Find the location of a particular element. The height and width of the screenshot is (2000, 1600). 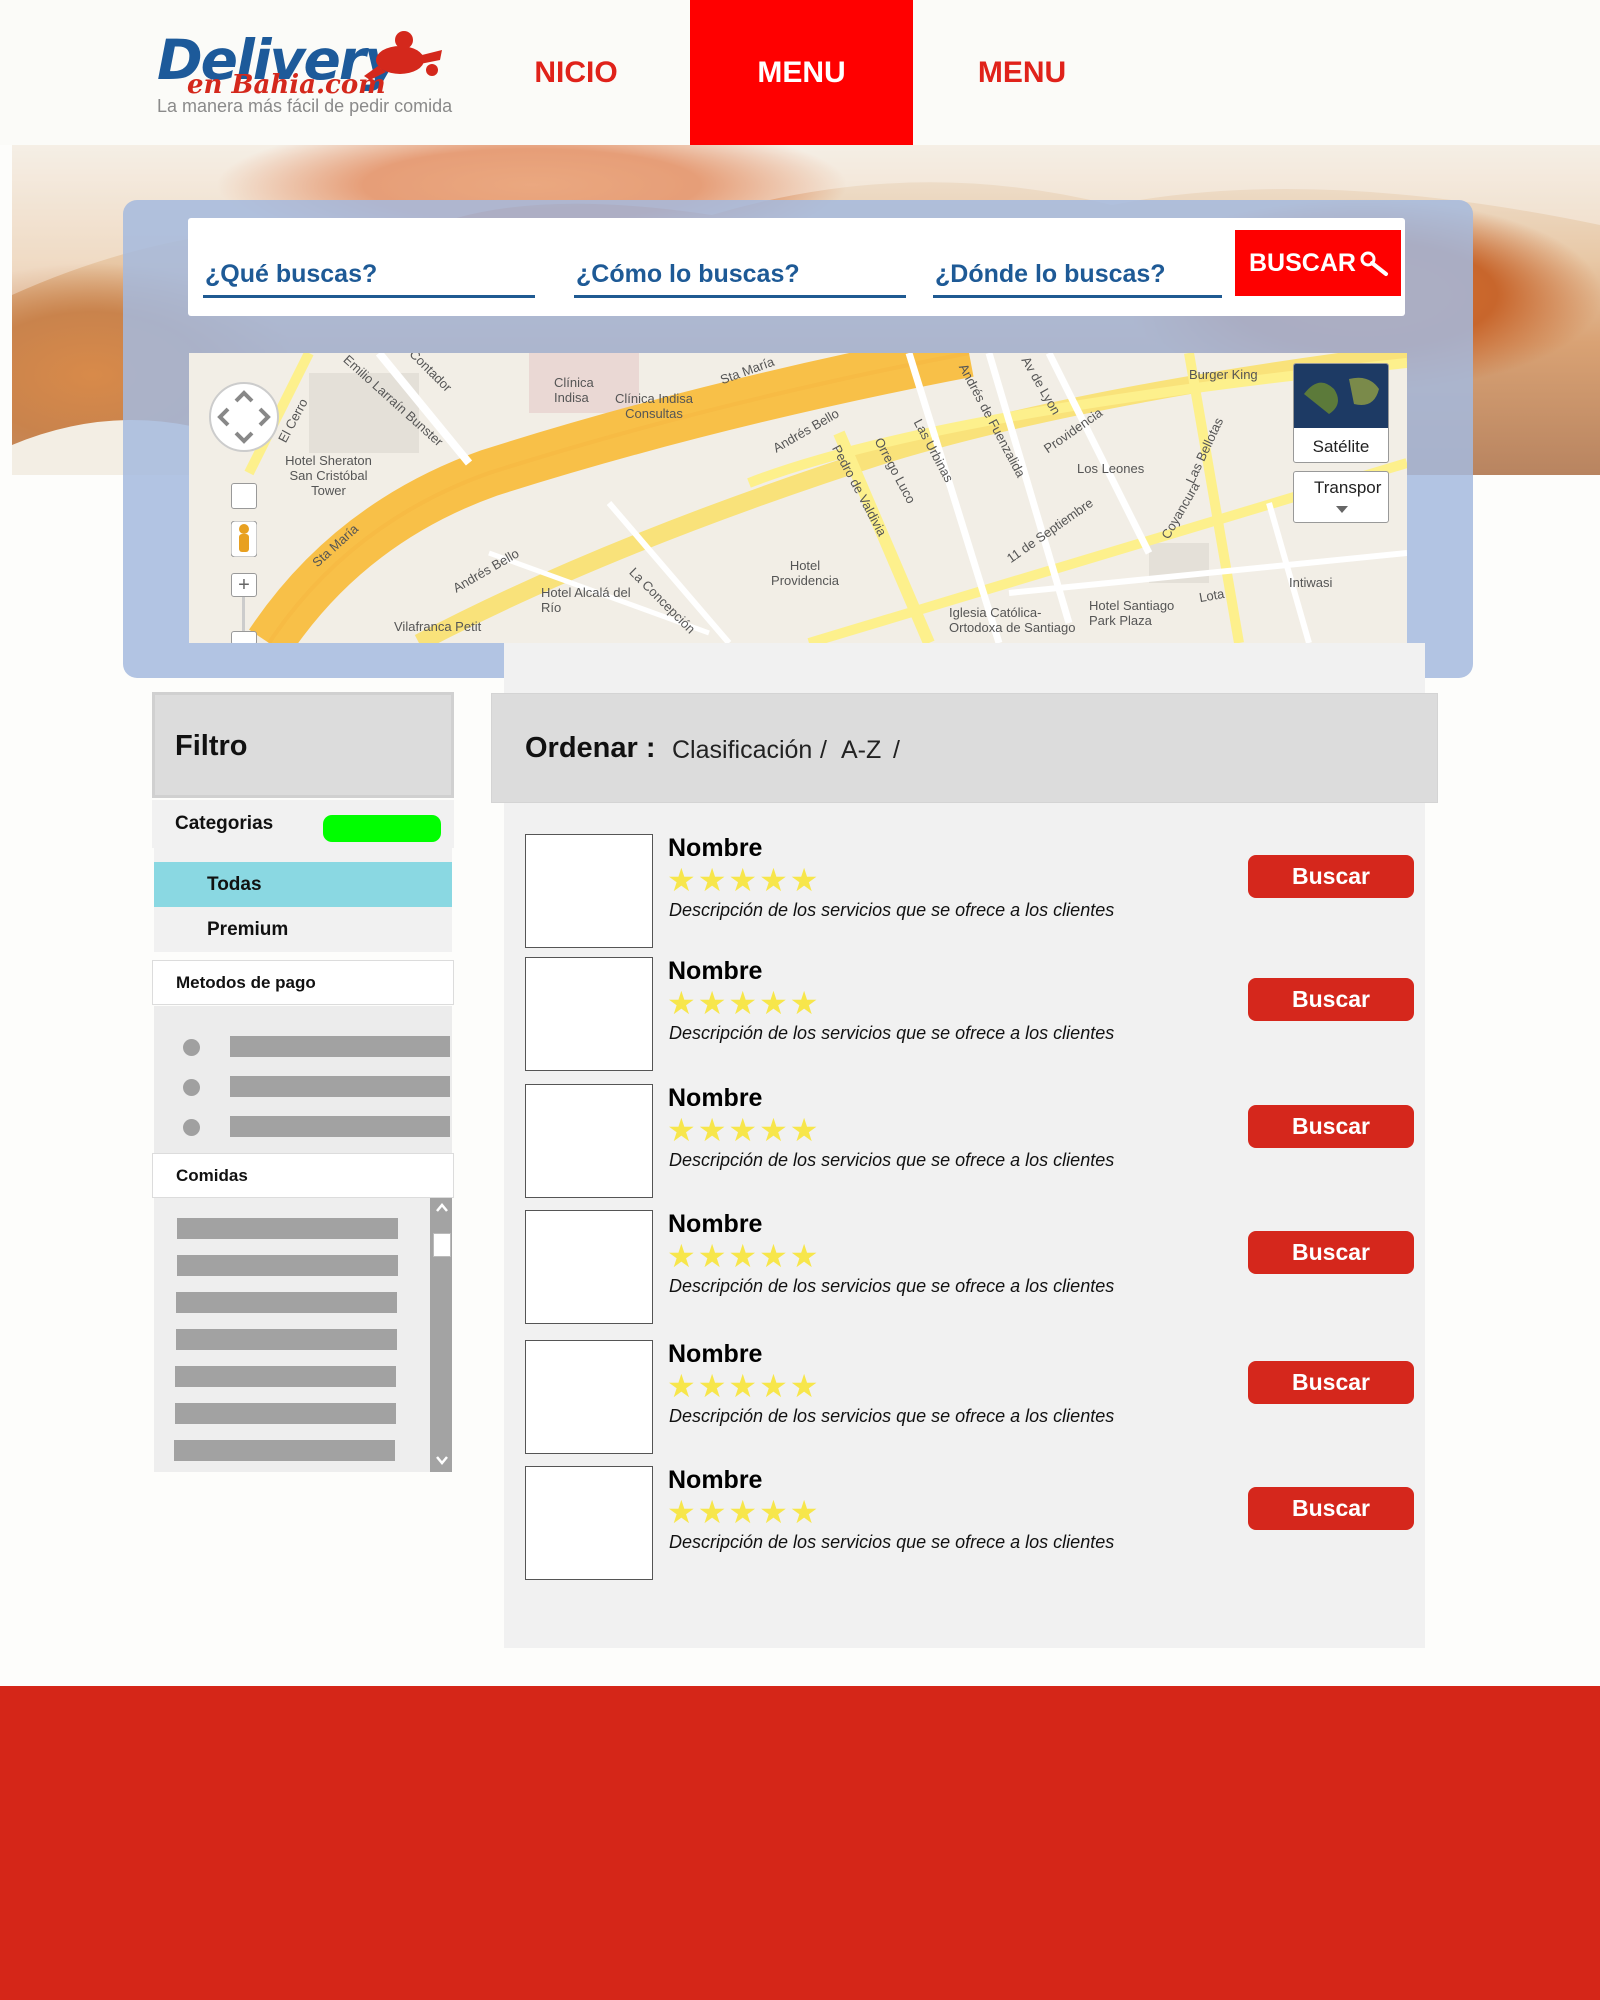

payment-option-placeholder is located at coordinates (340, 1046).